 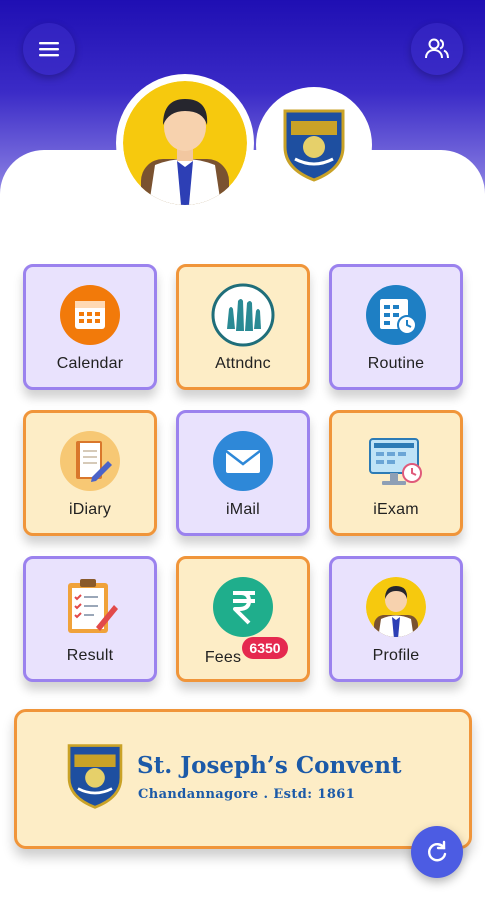 I want to click on school-logo, so click(x=314, y=145).